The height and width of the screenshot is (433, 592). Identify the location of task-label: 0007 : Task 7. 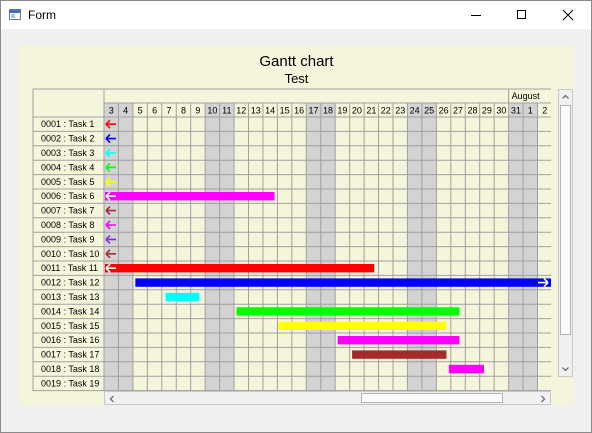
(67, 211).